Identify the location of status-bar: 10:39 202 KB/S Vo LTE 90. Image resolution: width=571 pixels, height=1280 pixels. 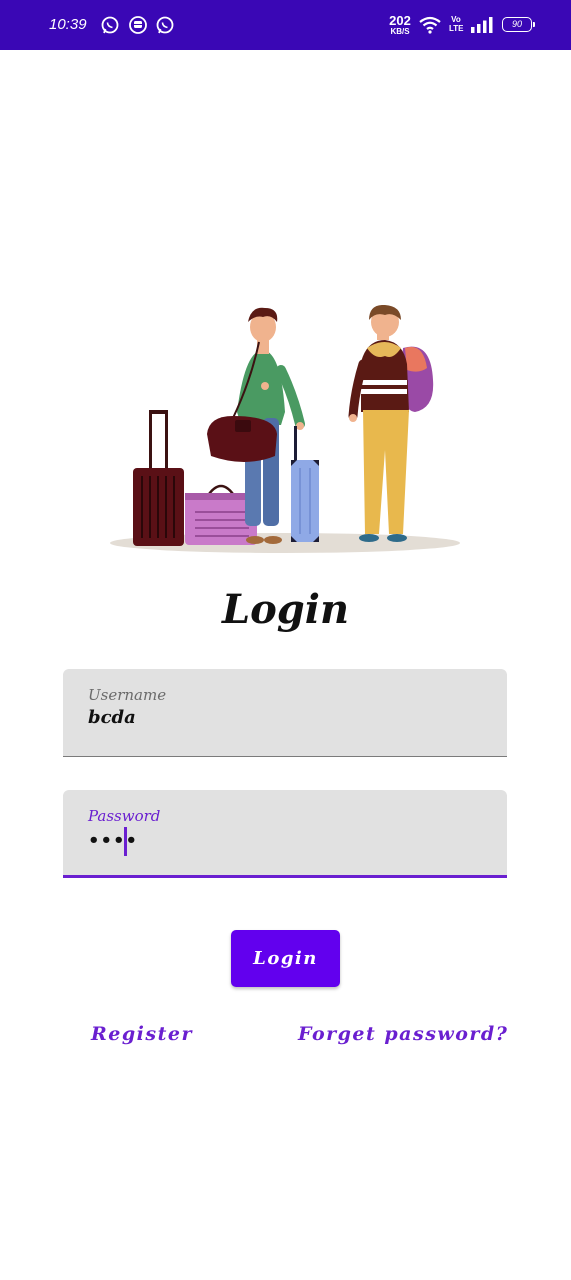
(285, 25).